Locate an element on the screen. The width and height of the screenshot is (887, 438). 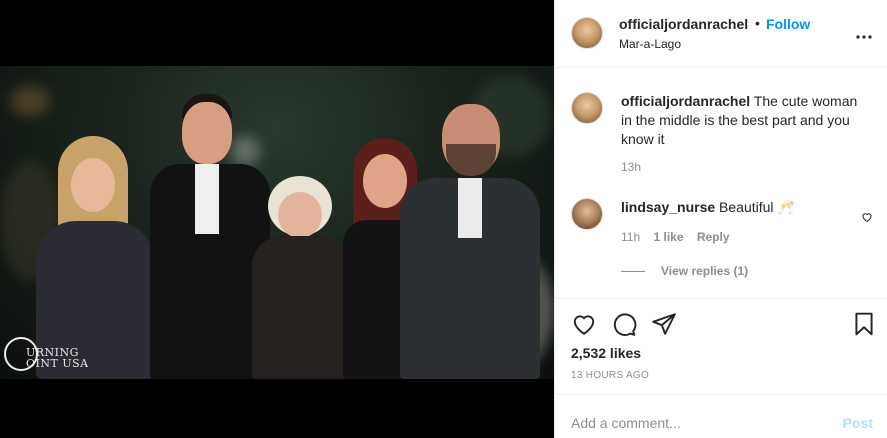
caption-time: 13h is located at coordinates (631, 167).